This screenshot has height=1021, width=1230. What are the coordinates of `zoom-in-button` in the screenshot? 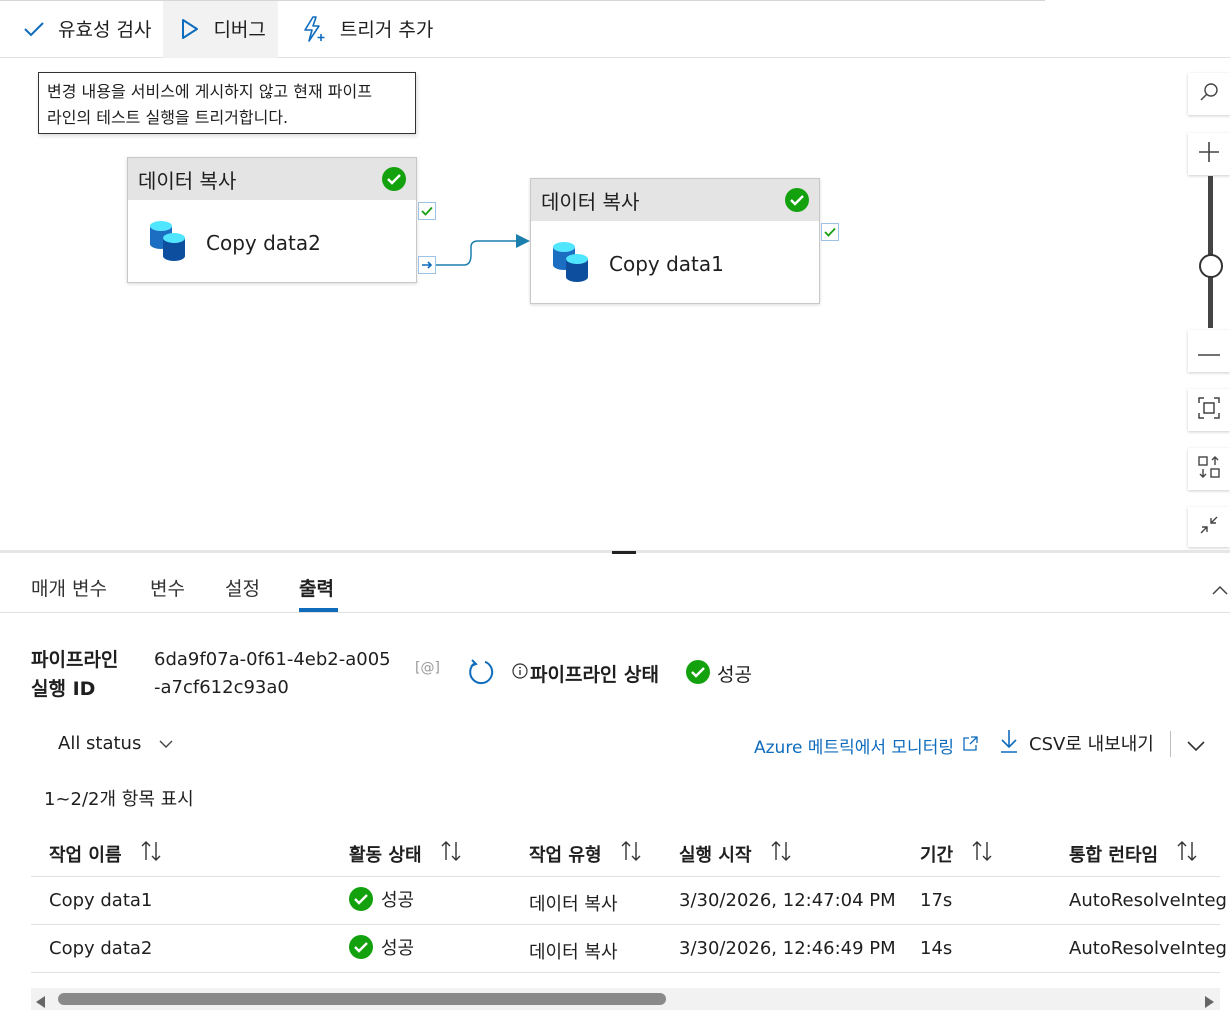 It's located at (1209, 154).